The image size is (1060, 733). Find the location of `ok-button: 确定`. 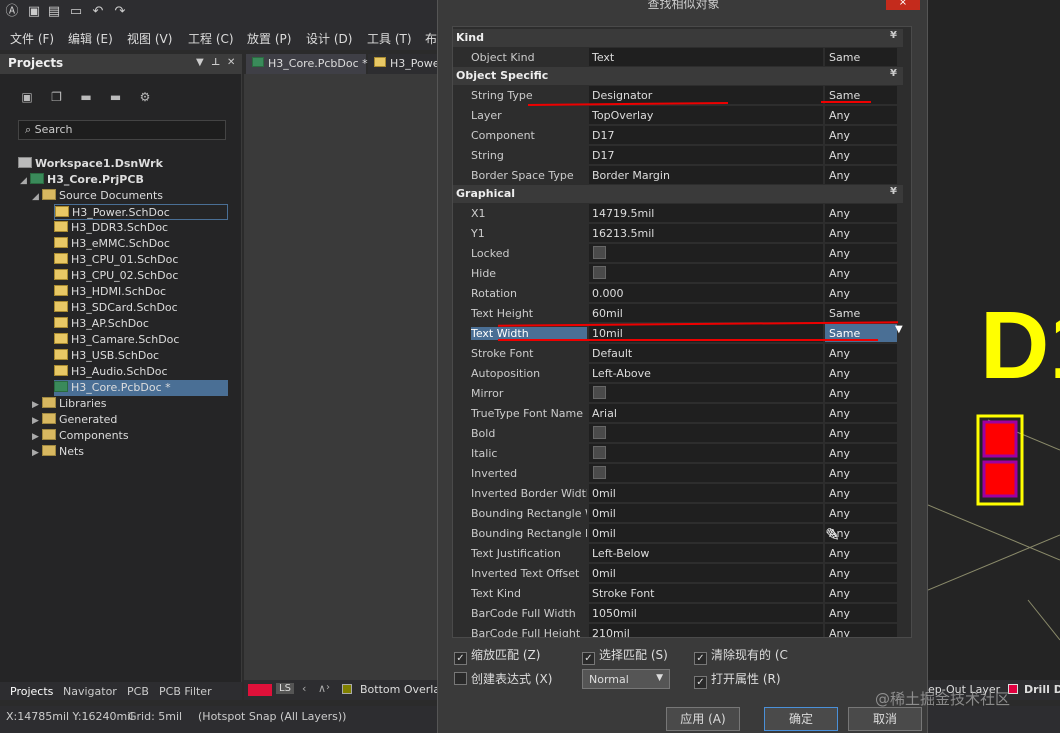

ok-button: 确定 is located at coordinates (801, 719).